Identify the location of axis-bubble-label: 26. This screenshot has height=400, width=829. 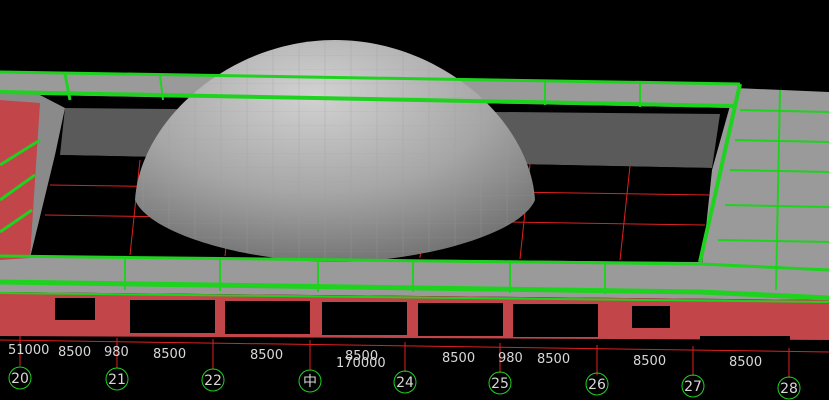
(597, 385).